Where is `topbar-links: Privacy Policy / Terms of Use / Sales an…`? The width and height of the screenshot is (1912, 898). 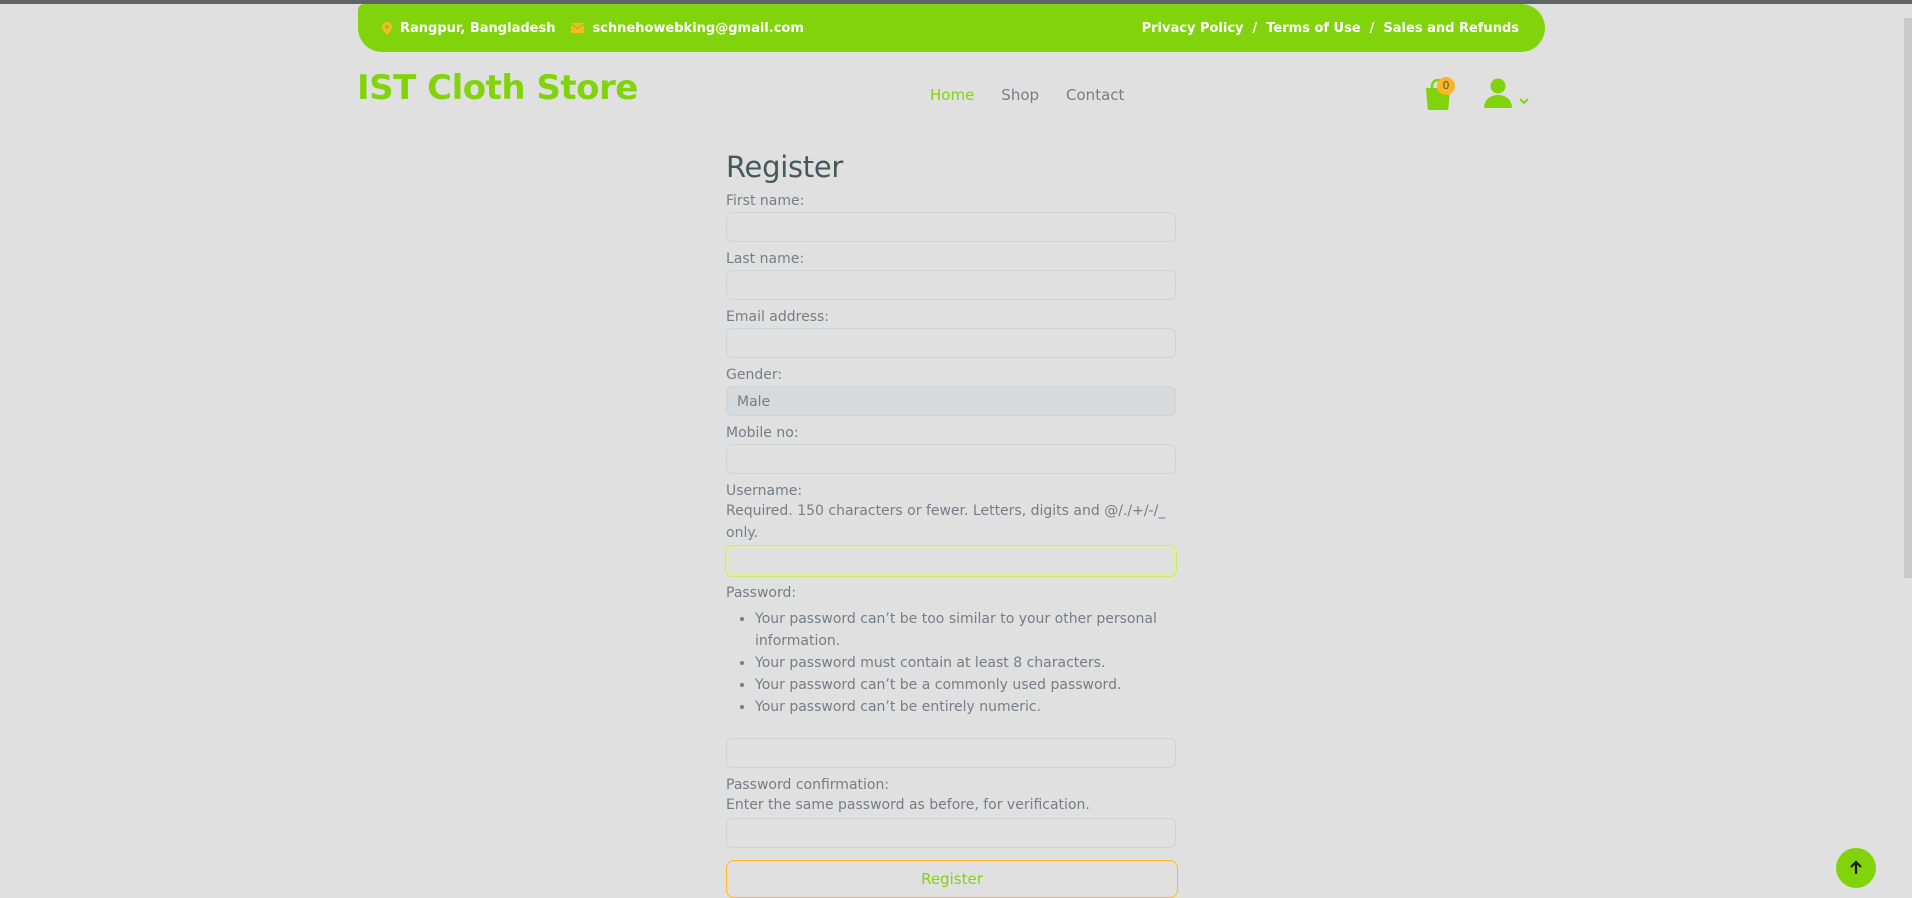
topbar-links: Privacy Policy / Terms of Use / Sales an… is located at coordinates (1330, 28).